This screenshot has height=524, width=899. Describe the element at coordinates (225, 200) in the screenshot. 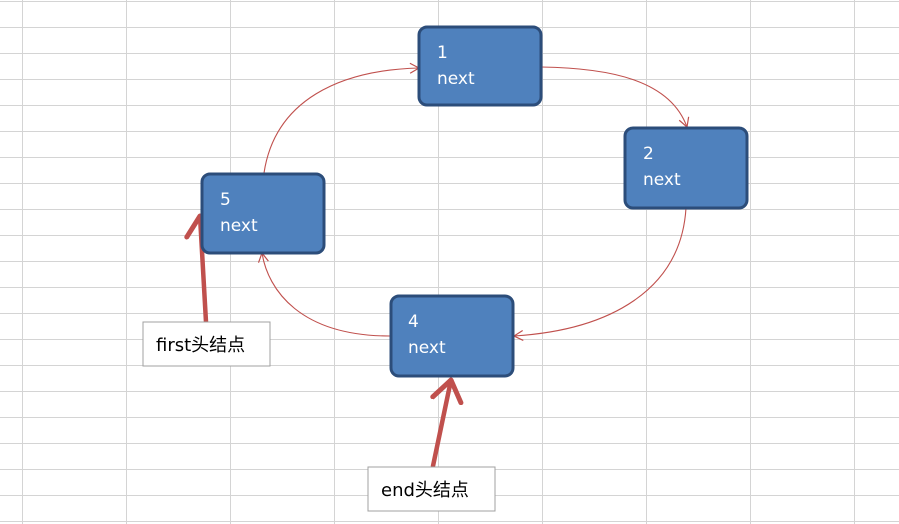

I see `node-5-value: 5` at that location.